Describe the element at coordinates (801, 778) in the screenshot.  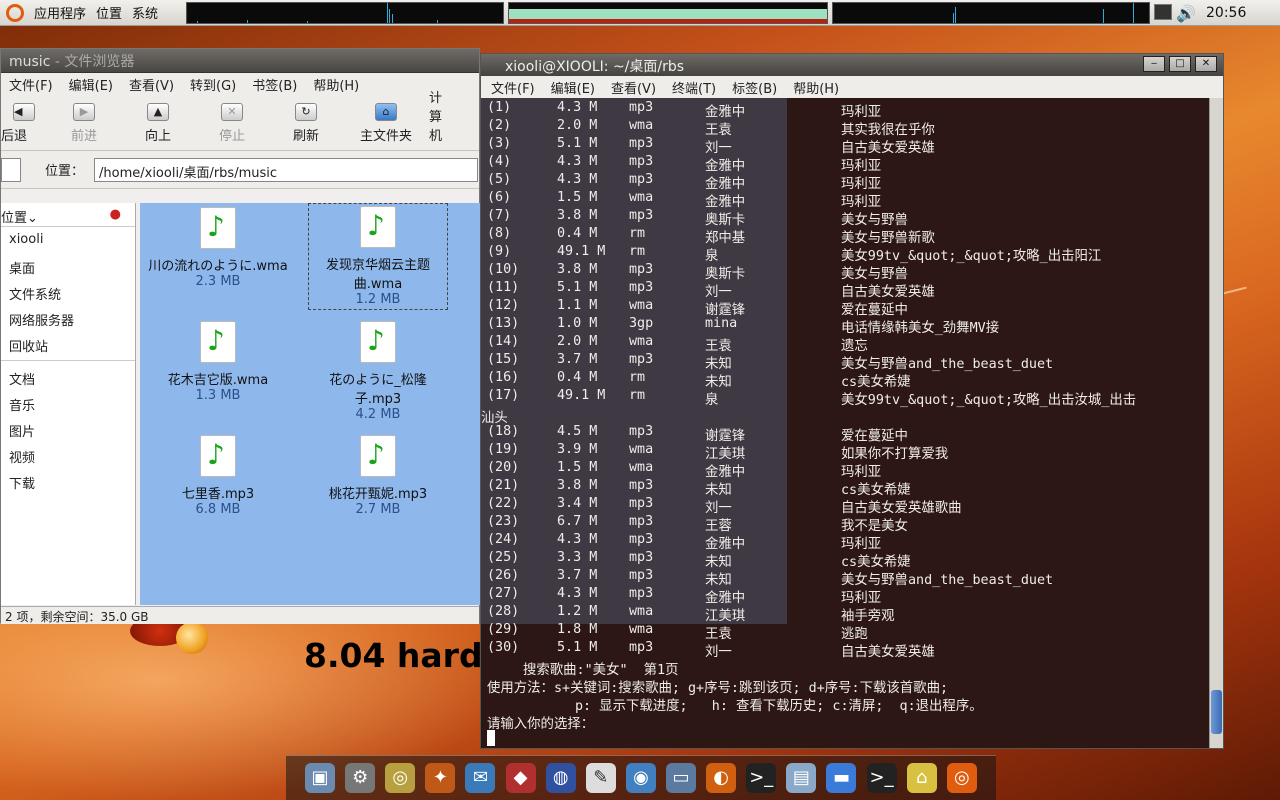
I see `archive-icon: ▤` at that location.